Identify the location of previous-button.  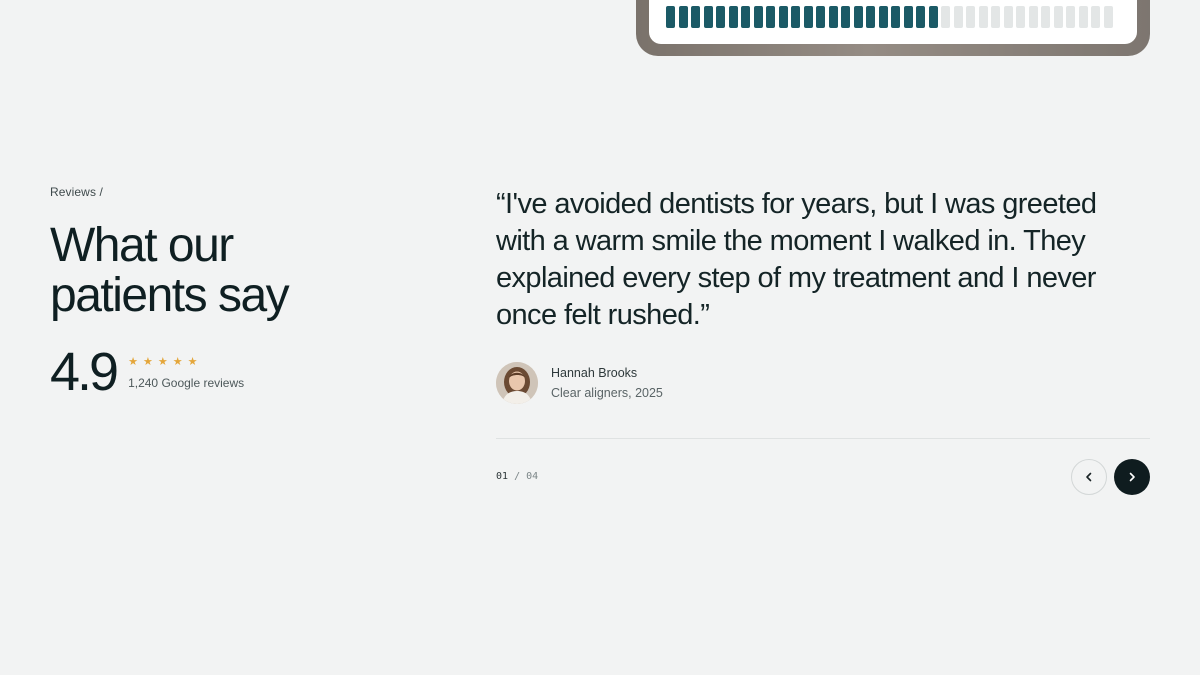
(1089, 477).